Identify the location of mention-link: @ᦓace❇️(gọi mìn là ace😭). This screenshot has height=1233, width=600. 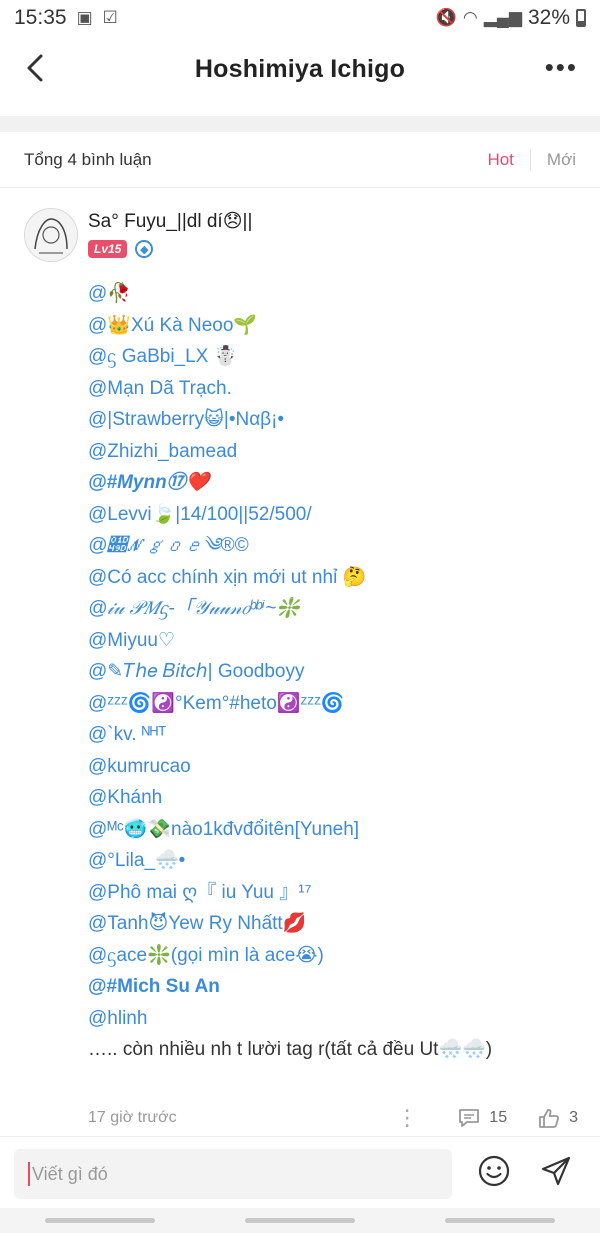
(338, 956).